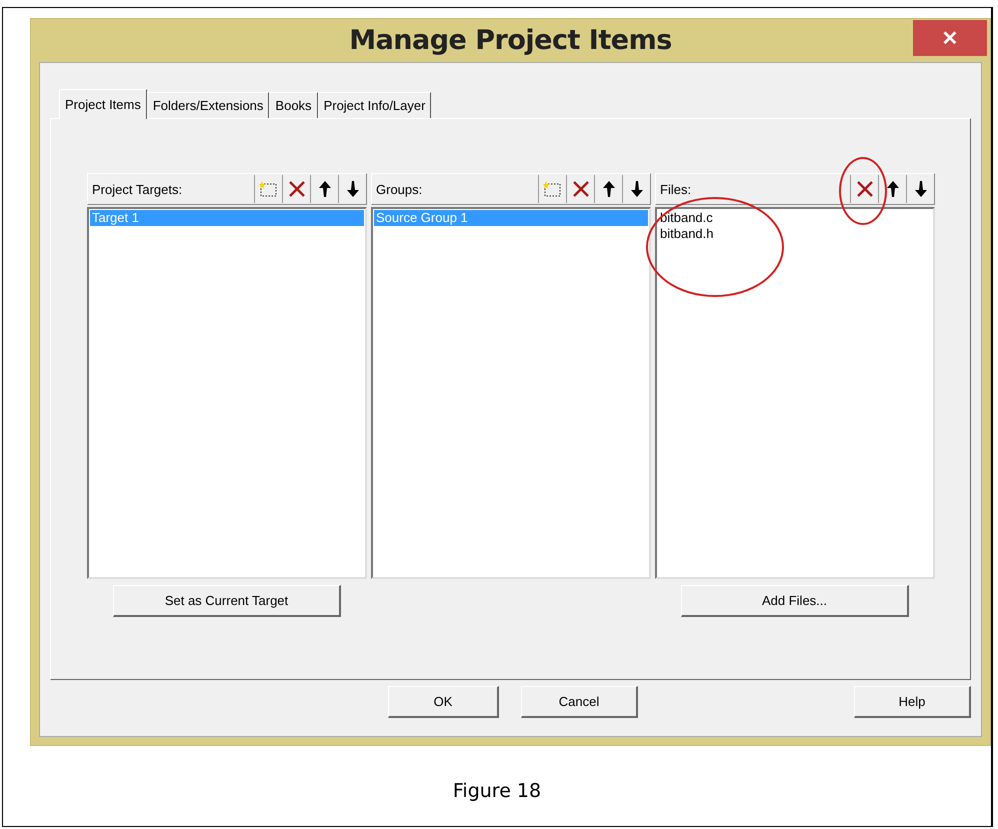  Describe the element at coordinates (795, 218) in the screenshot. I see `list-item: bitband.c` at that location.